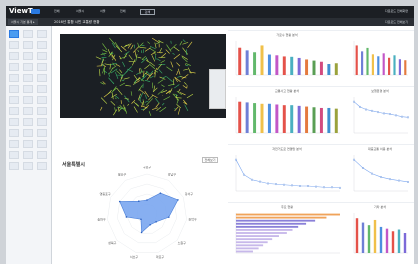 The width and height of the screenshot is (418, 264). I want to click on chart-panel: 가로수 현황 분석, so click(287, 58).